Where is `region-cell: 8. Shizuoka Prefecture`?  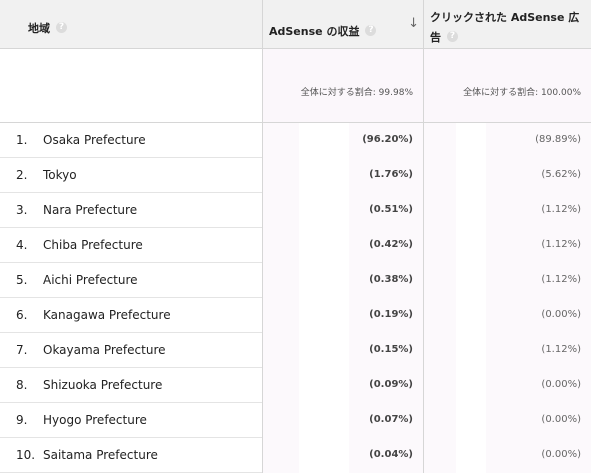 region-cell: 8. Shizuoka Prefecture is located at coordinates (131, 385).